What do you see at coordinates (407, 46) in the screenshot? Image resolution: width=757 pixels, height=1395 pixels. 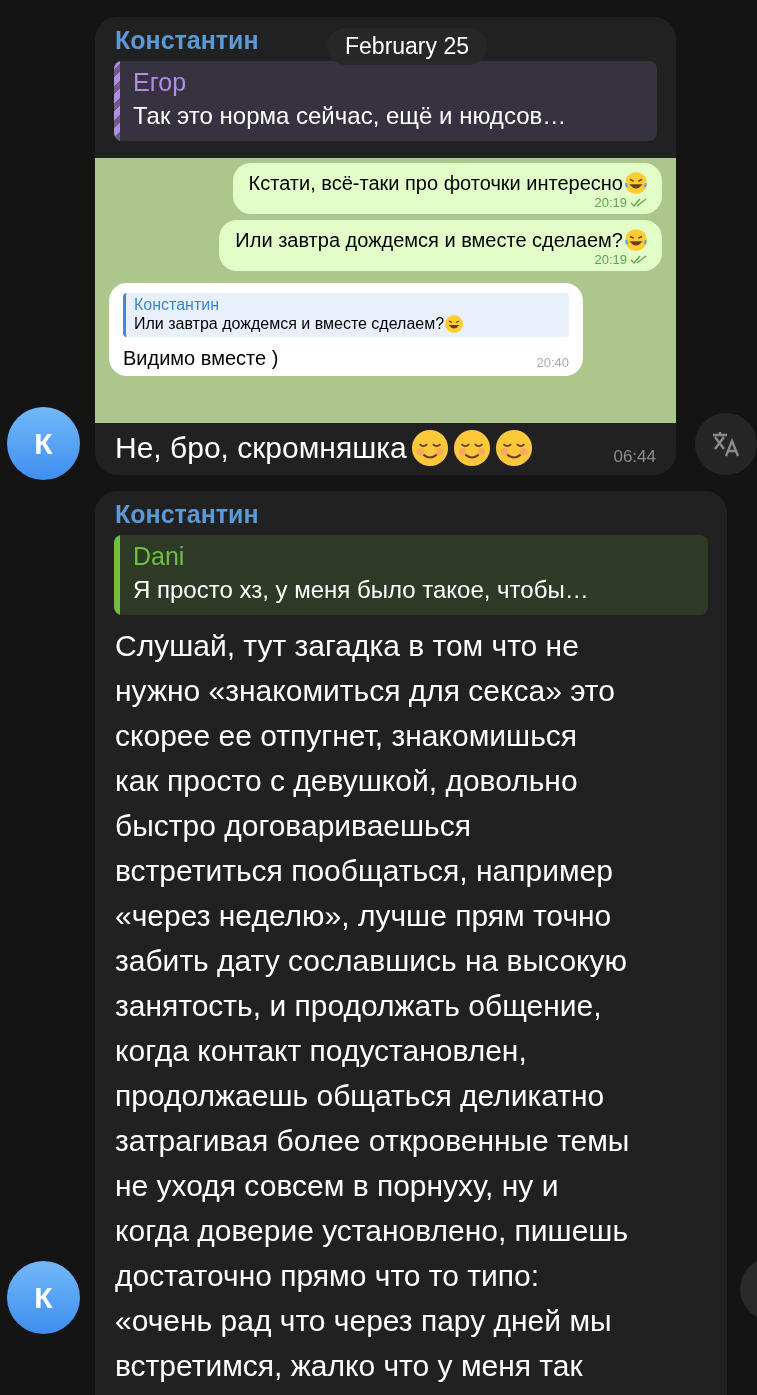 I see `date-badge: February 25` at bounding box center [407, 46].